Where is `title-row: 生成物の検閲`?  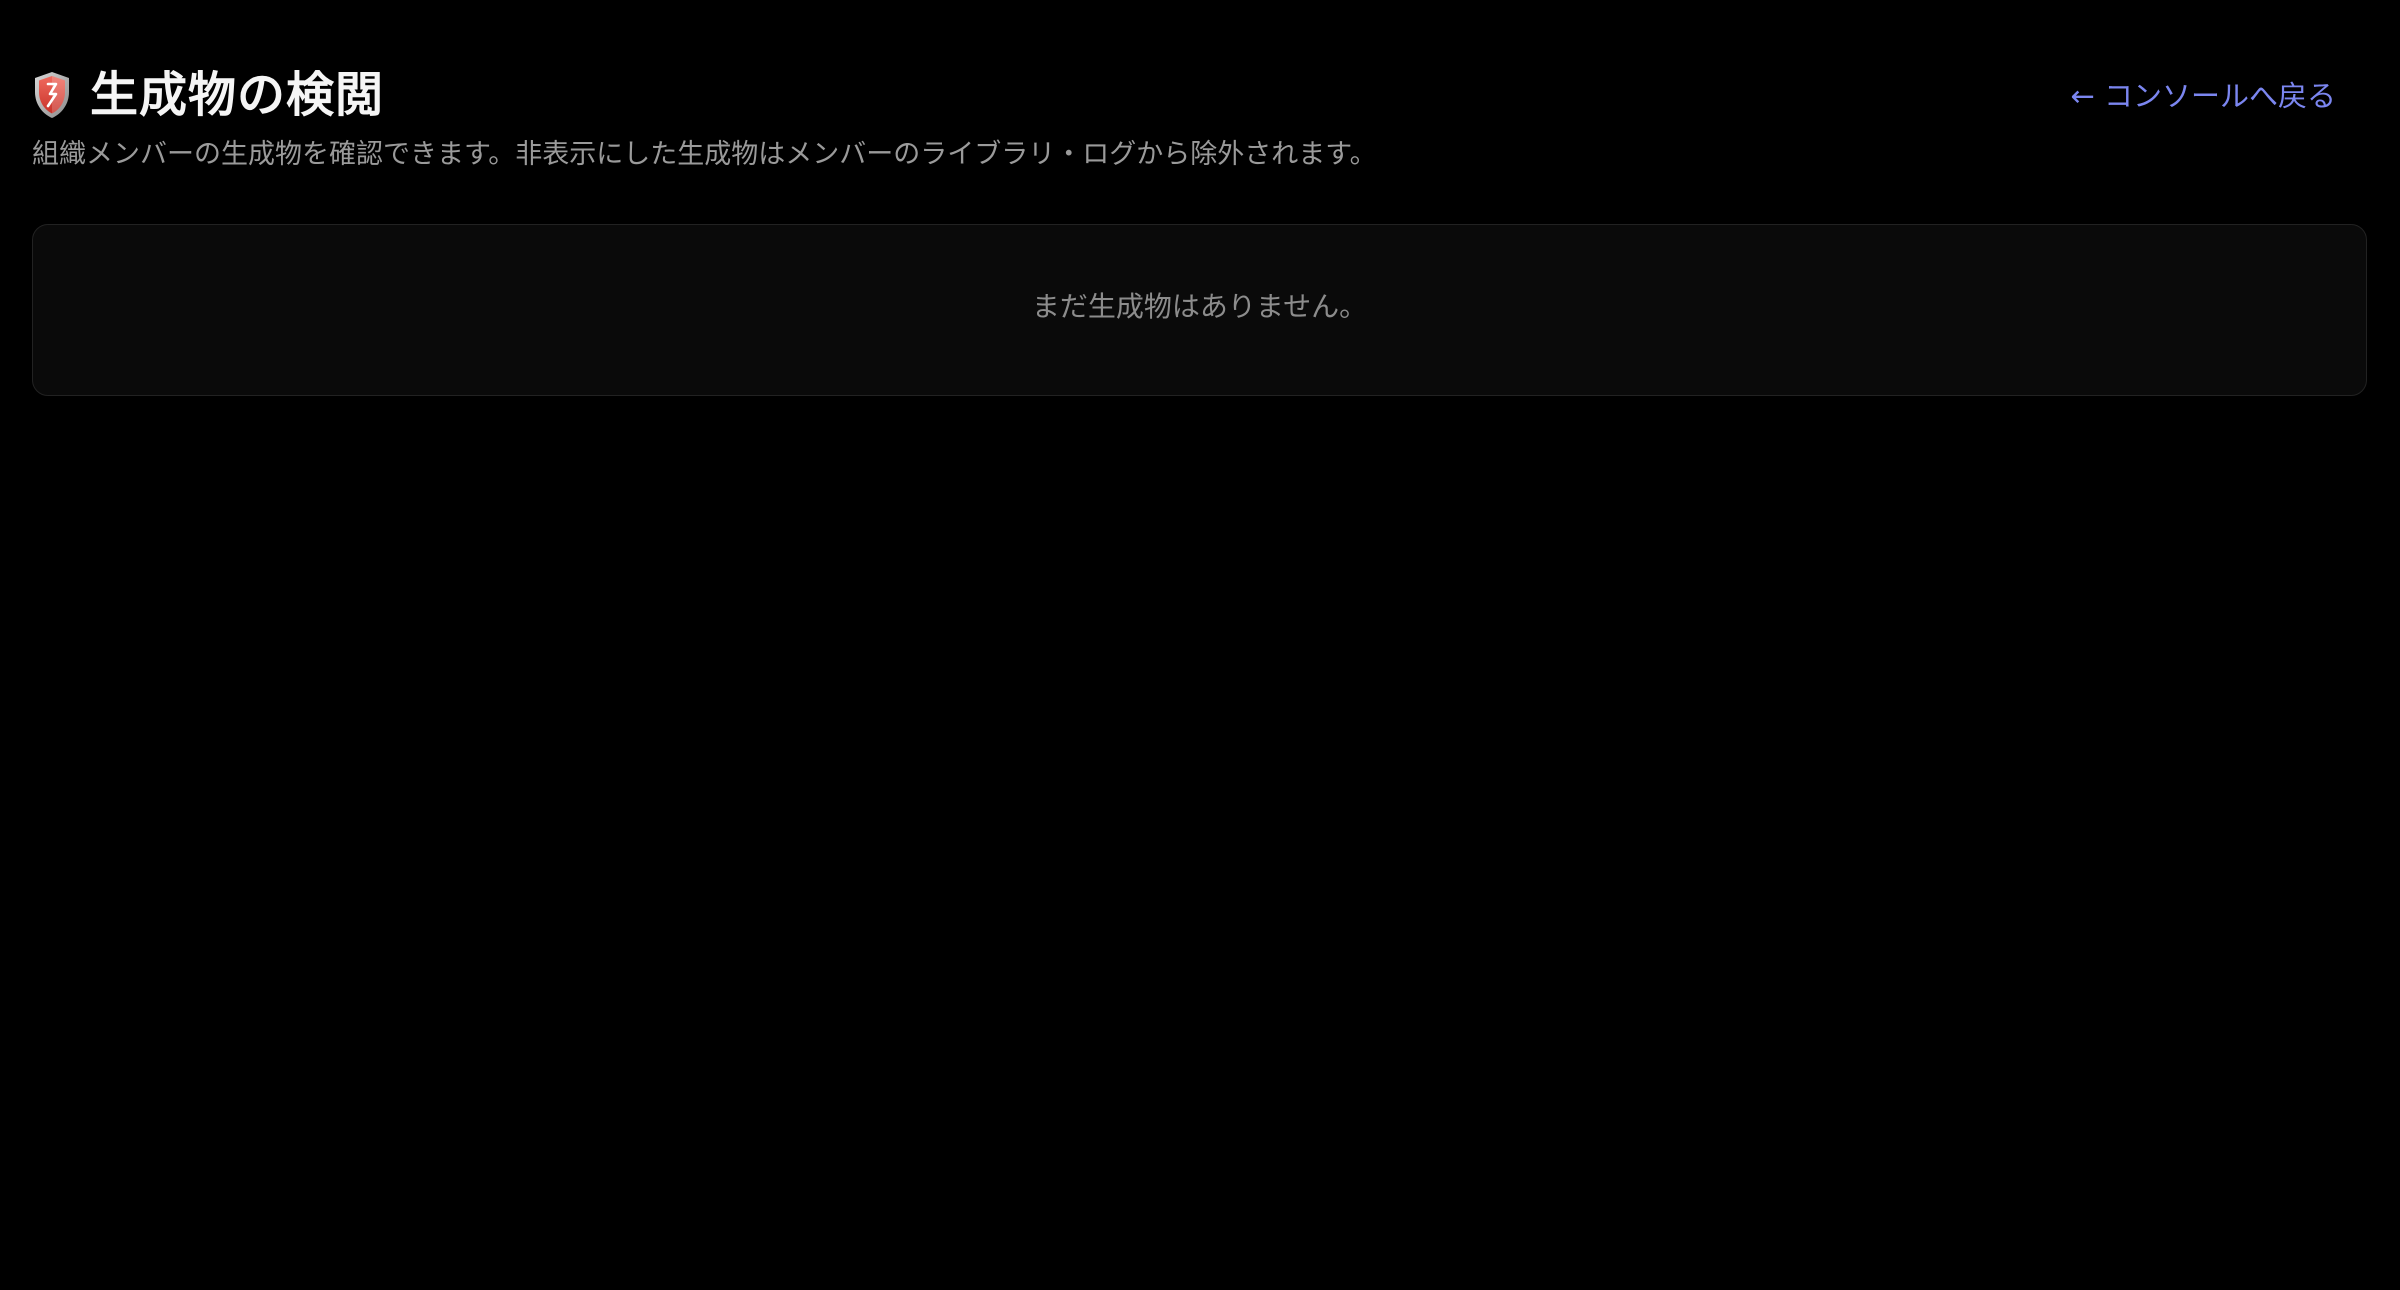 title-row: 生成物の検閲 is located at coordinates (208, 95).